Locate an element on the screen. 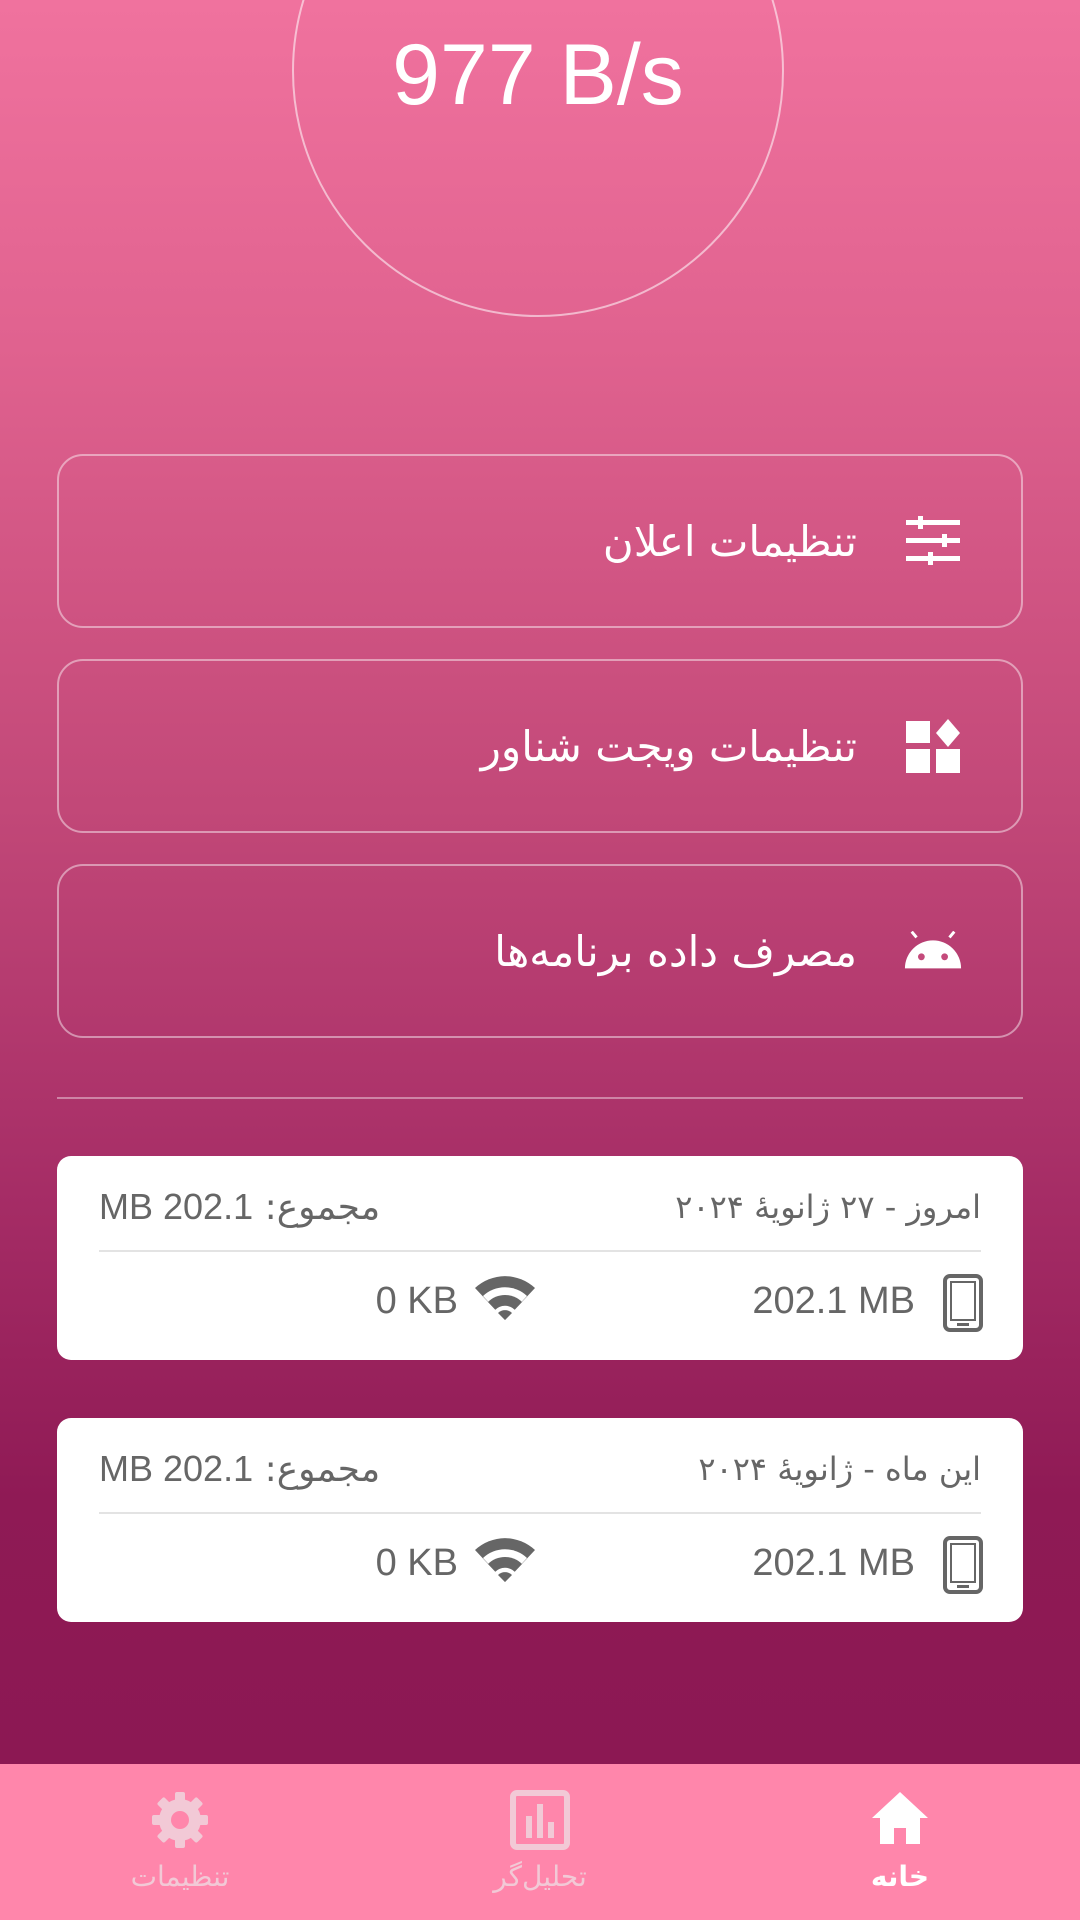  bottom-navigation: تنظیمات تحلیل‌گر خانه is located at coordinates (540, 1842).